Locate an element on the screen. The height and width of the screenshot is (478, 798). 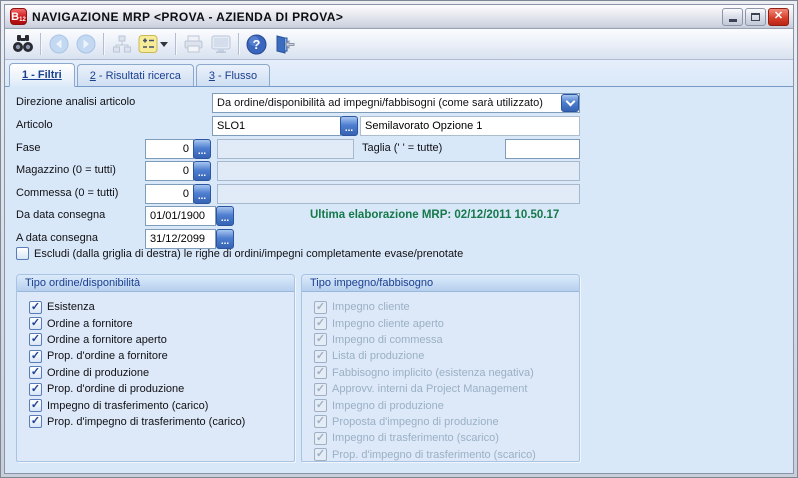
close-button: ✕ is located at coordinates (778, 16).